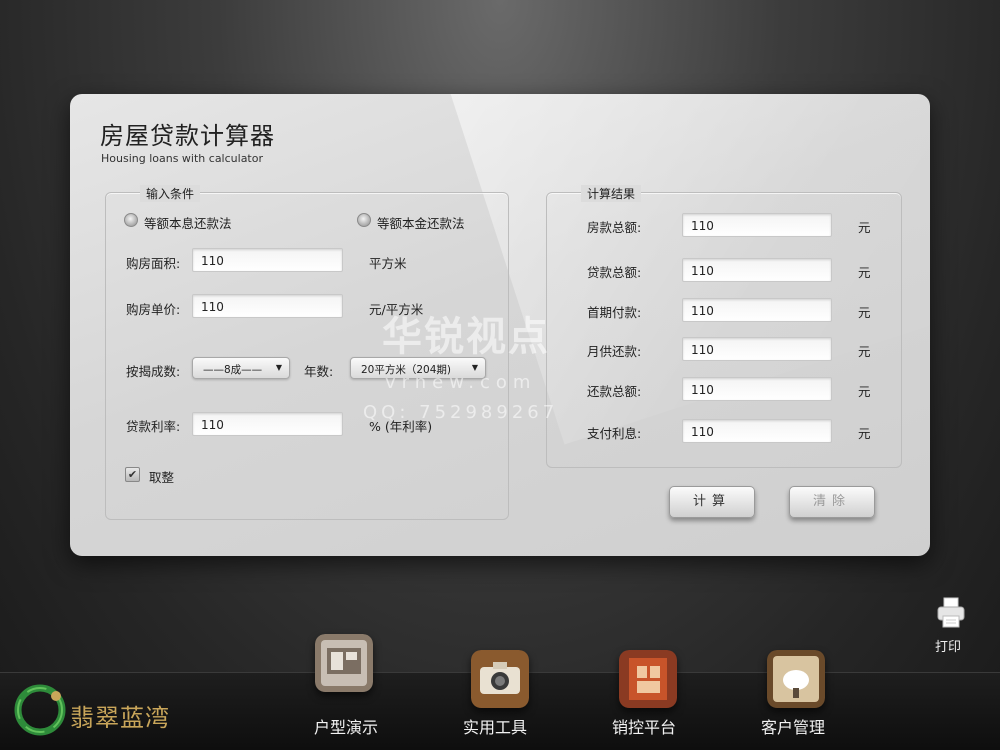  Describe the element at coordinates (267, 306) in the screenshot. I see `price-input: 110` at that location.